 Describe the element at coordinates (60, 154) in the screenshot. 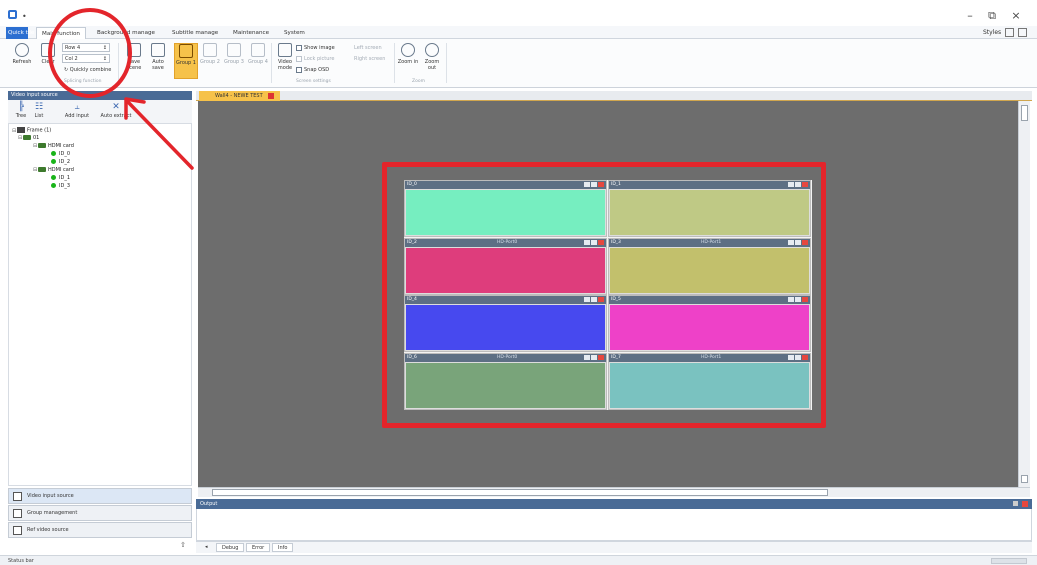

I see `tree-input-node: ID_0` at that location.